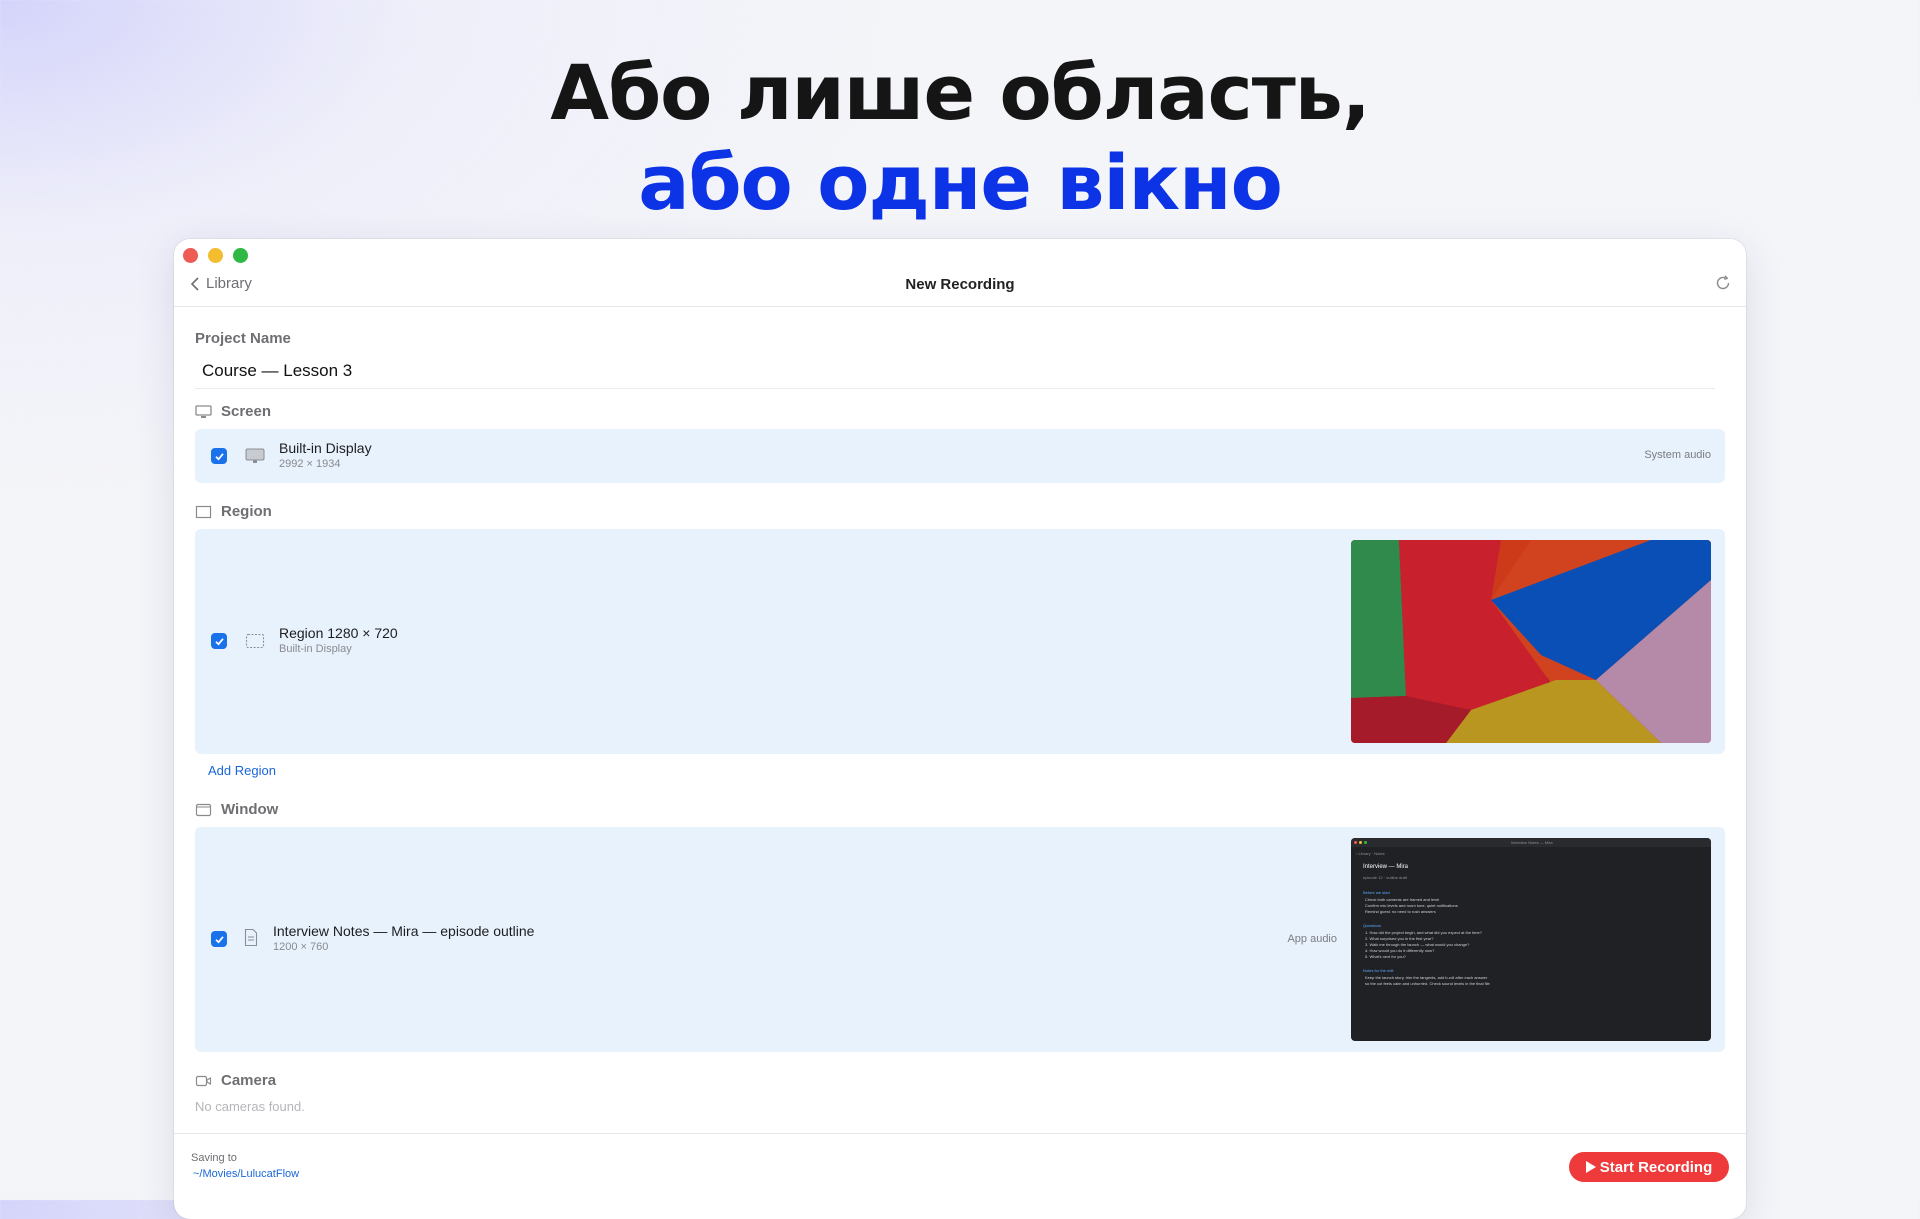 This screenshot has width=1920, height=1219. I want to click on screen-item-resolution: 2992 × 1934, so click(310, 464).